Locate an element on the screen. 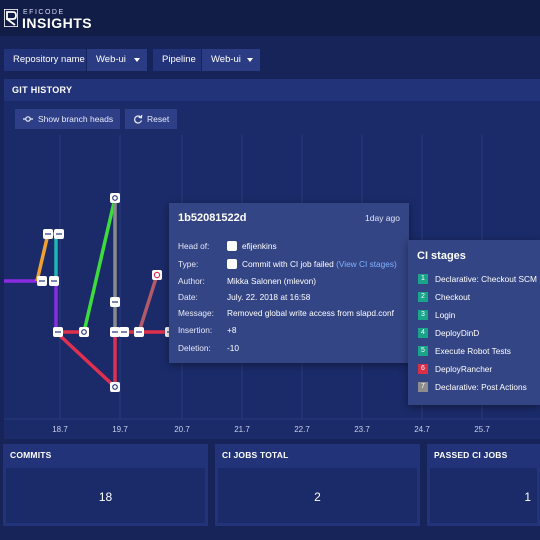 The image size is (540, 540). branch-line-orange is located at coordinates (42, 257).